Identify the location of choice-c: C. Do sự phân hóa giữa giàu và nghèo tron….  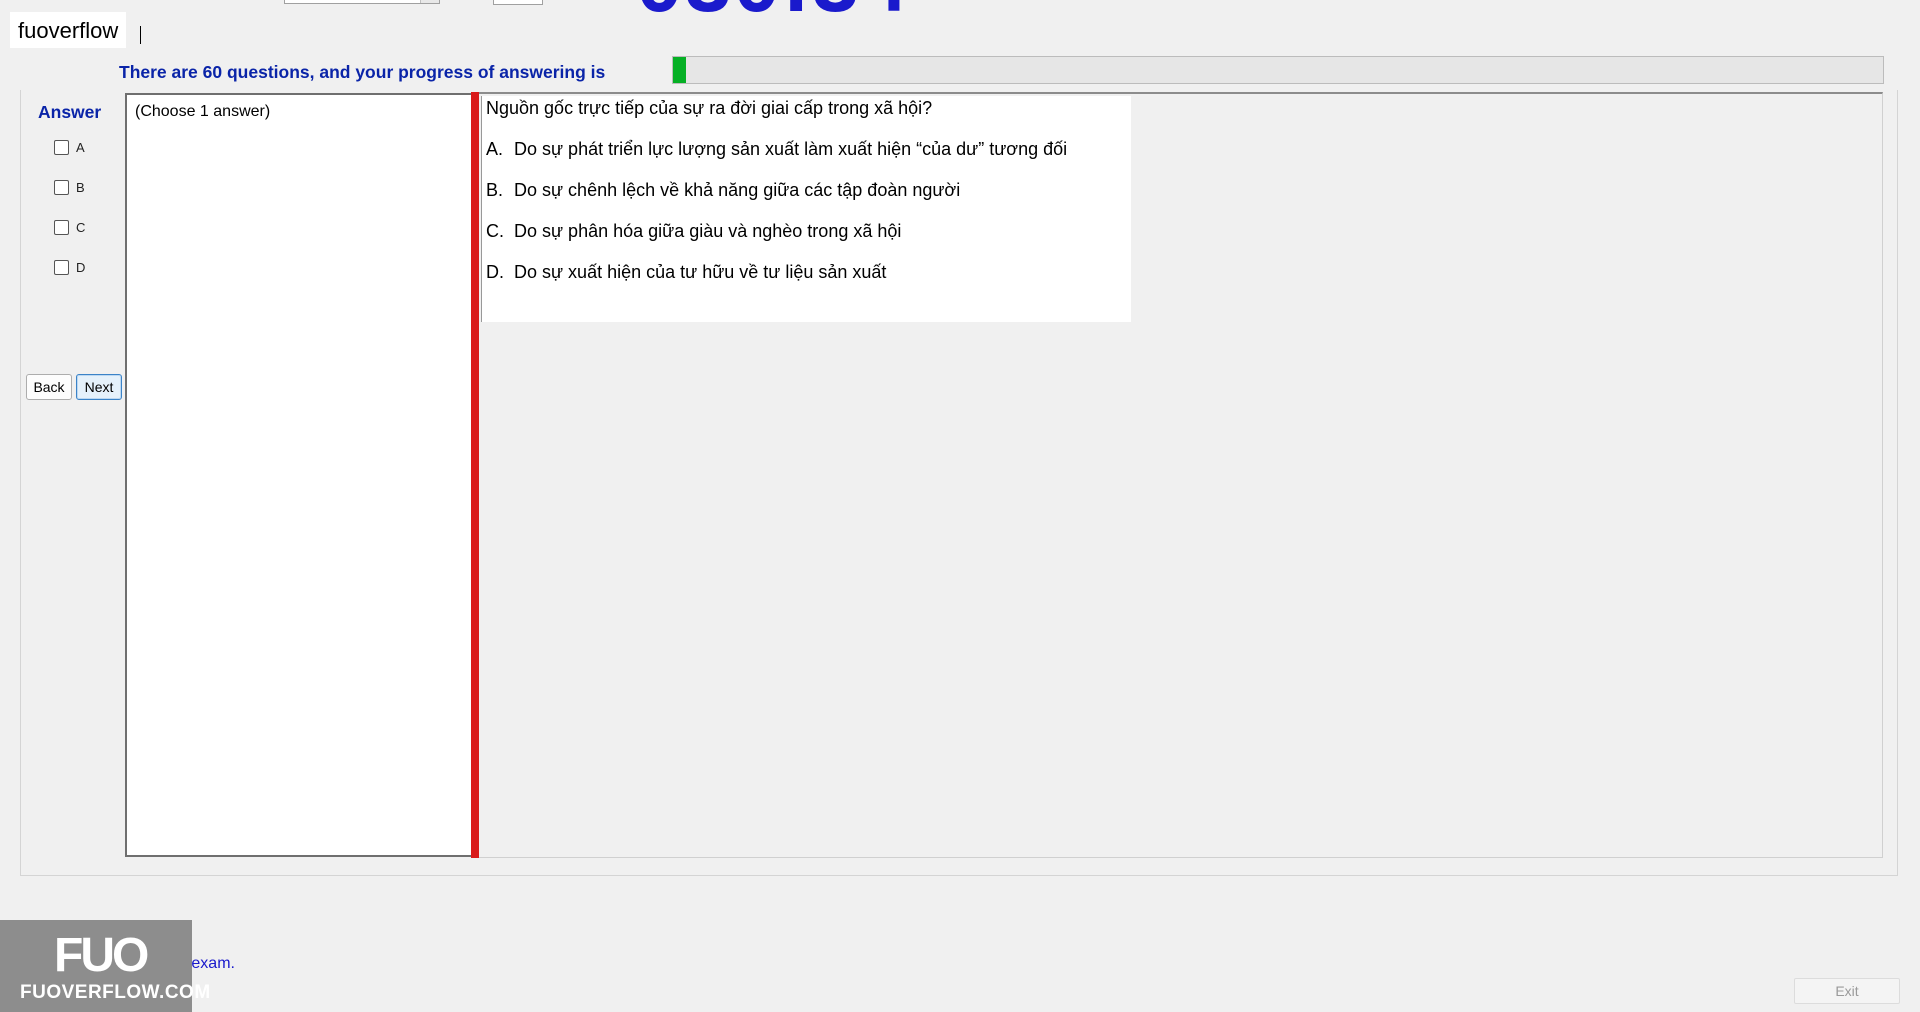
(693, 231).